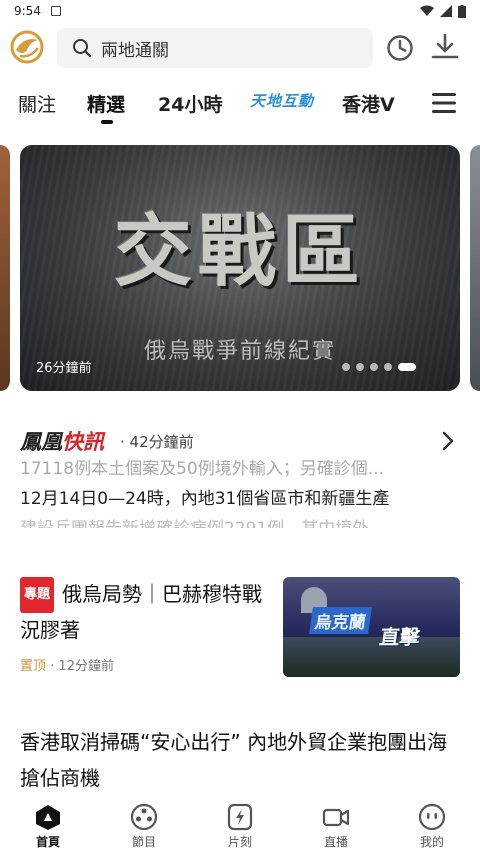  Describe the element at coordinates (48, 817) in the screenshot. I see `home-icon` at that location.